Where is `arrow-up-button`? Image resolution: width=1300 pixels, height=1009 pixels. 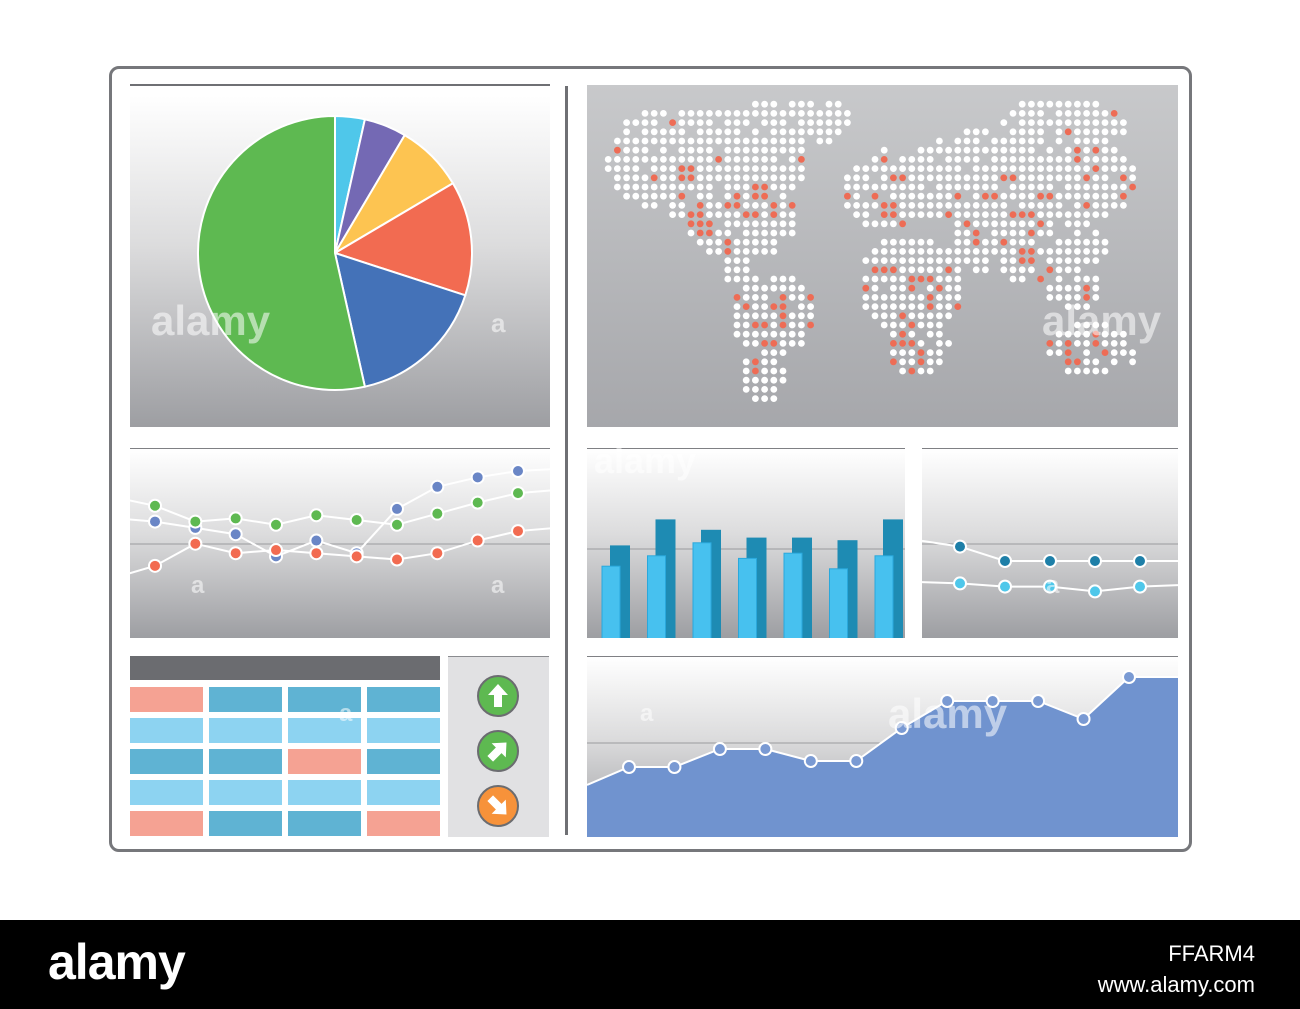 arrow-up-button is located at coordinates (498, 696).